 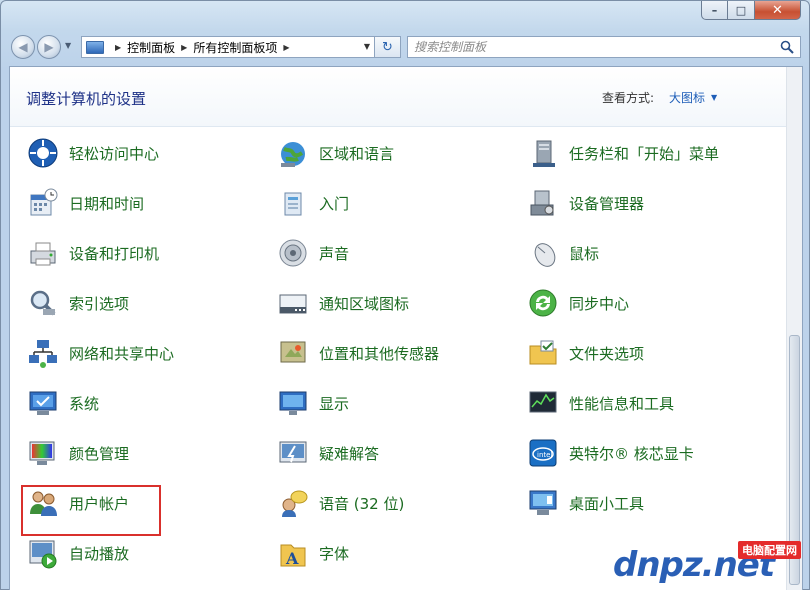 What do you see at coordinates (349, 453) in the screenshot?
I see `control-panel-item-label: 疑难解答` at bounding box center [349, 453].